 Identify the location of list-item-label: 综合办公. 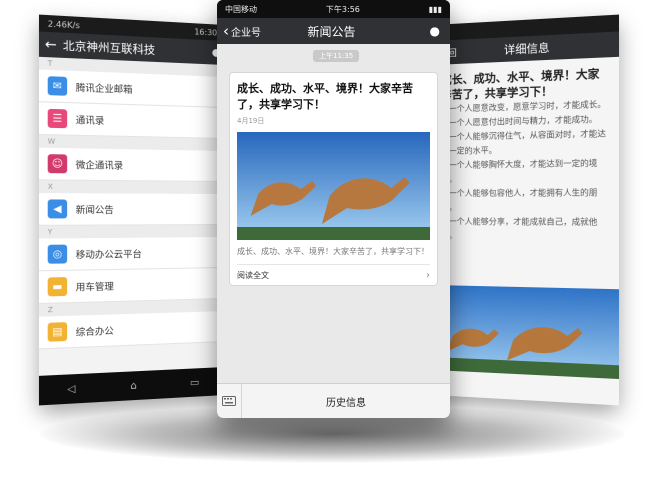
(94, 332).